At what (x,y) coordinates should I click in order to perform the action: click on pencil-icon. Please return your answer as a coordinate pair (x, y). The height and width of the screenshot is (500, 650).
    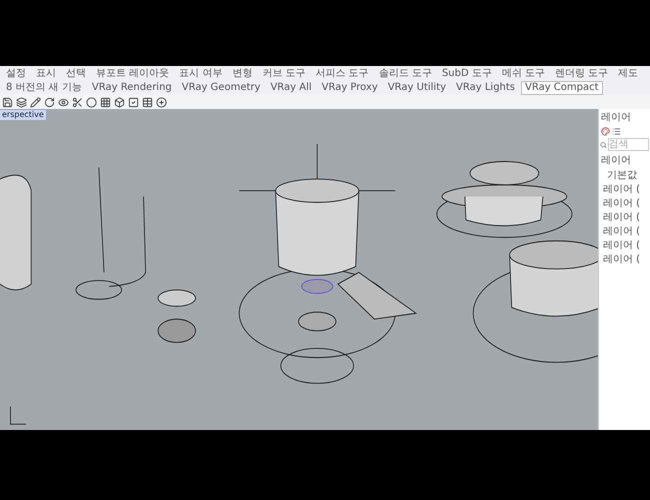
    Looking at the image, I should click on (35, 102).